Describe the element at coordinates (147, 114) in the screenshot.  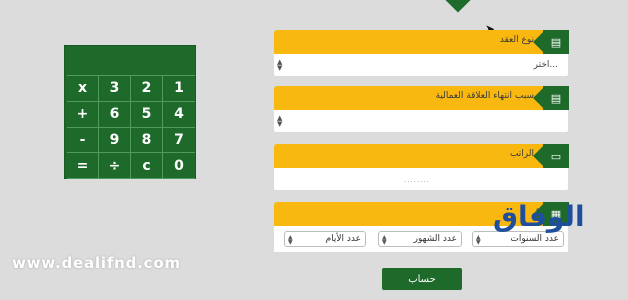
I see `keypad-key: 5` at that location.